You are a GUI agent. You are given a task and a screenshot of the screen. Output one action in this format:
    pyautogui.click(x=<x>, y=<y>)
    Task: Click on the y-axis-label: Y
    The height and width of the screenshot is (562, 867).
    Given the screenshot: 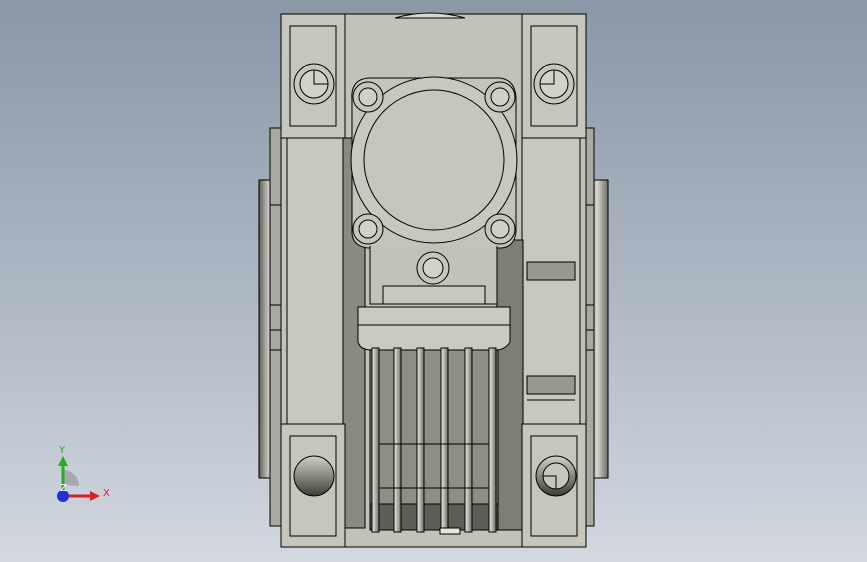 What is the action you would take?
    pyautogui.click(x=62, y=450)
    